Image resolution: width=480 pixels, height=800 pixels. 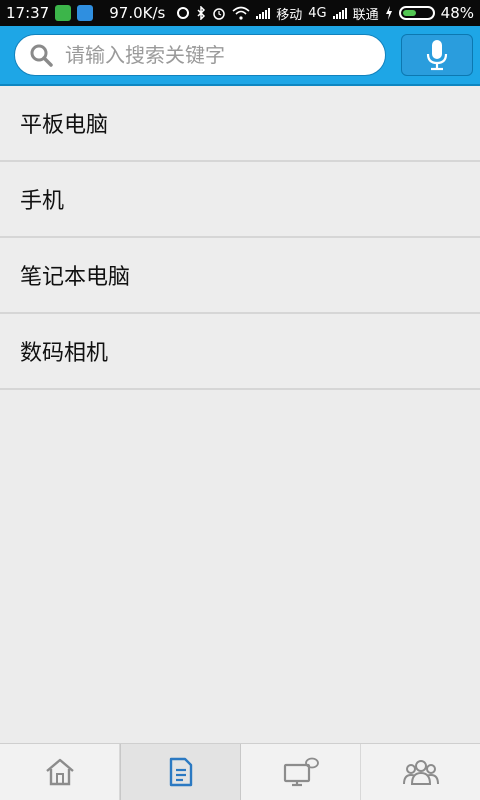 I want to click on status-time: 17:37, so click(x=28, y=13).